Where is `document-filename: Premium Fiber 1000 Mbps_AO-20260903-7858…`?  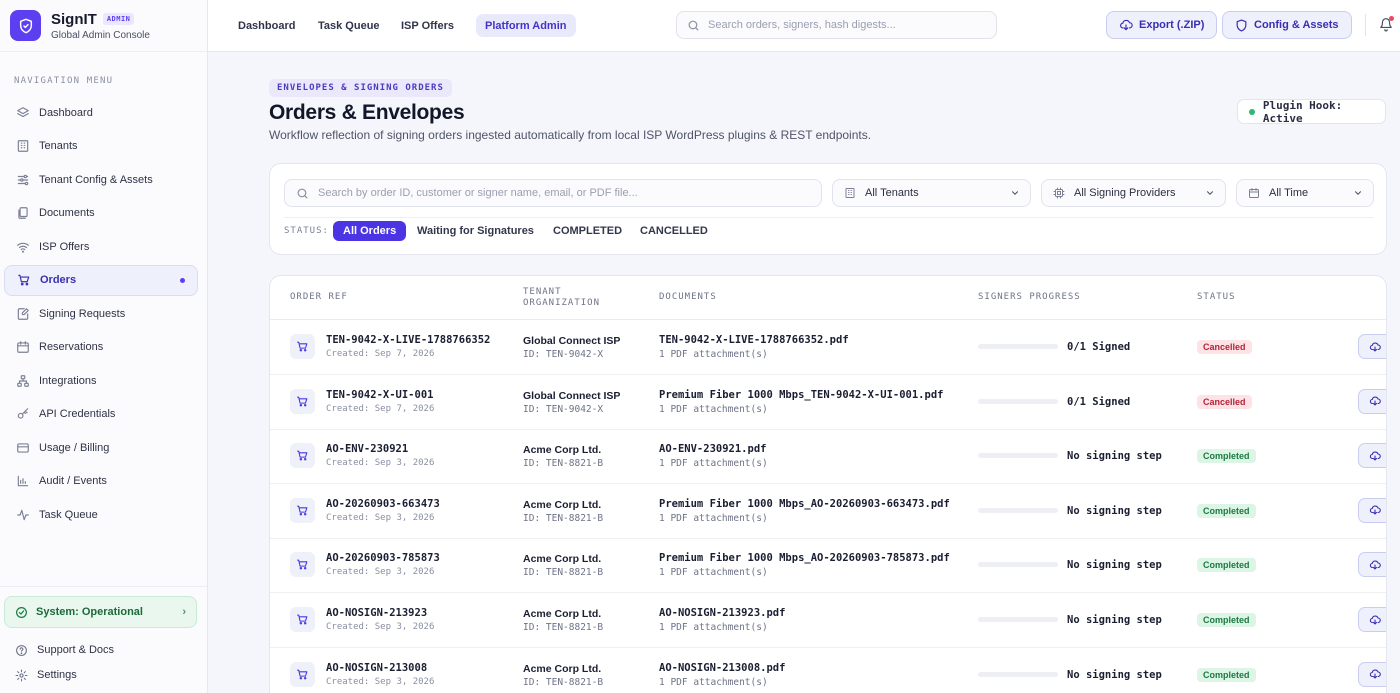
document-filename: Premium Fiber 1000 Mbps_AO-20260903-7858… is located at coordinates (804, 558).